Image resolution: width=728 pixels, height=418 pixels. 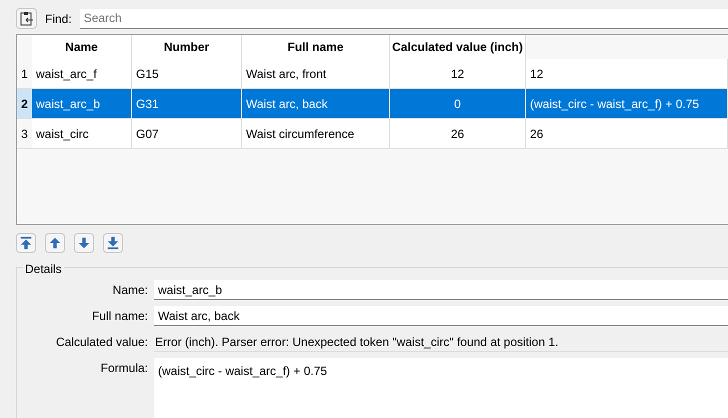 I want to click on table-cell: 0, so click(x=458, y=104).